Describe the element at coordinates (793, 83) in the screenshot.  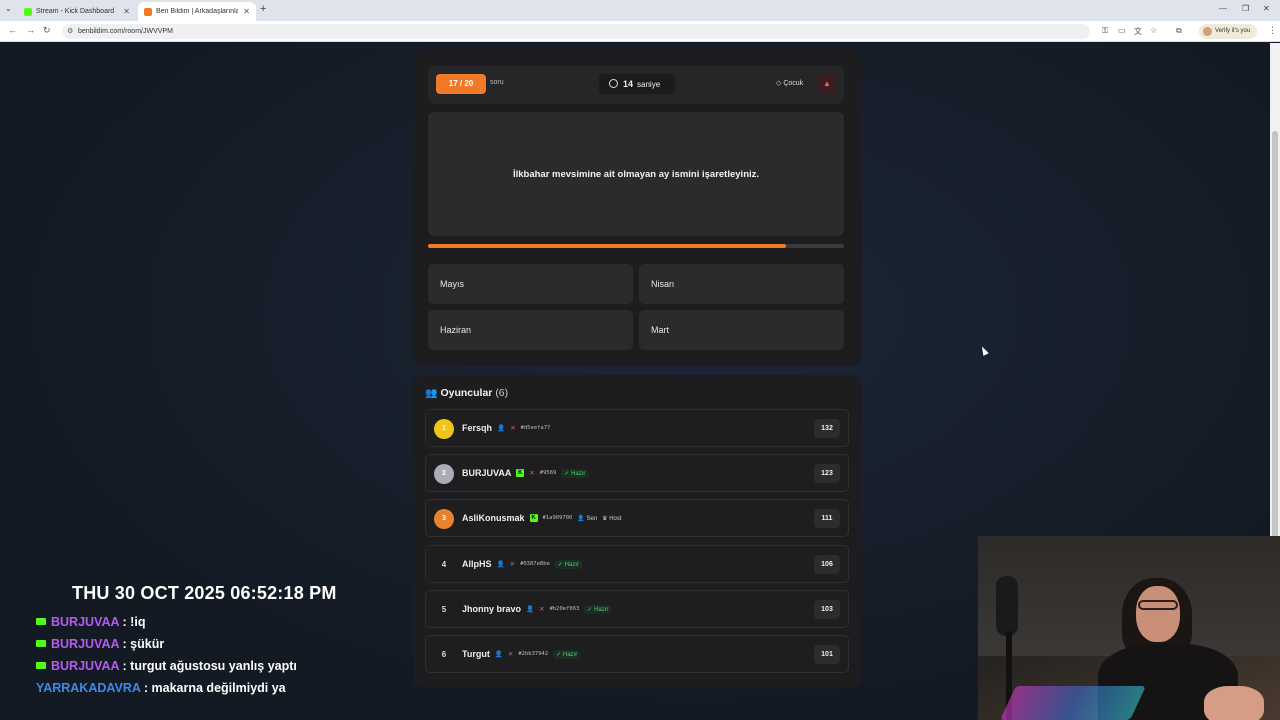
I see `category-label: Çocuk` at that location.